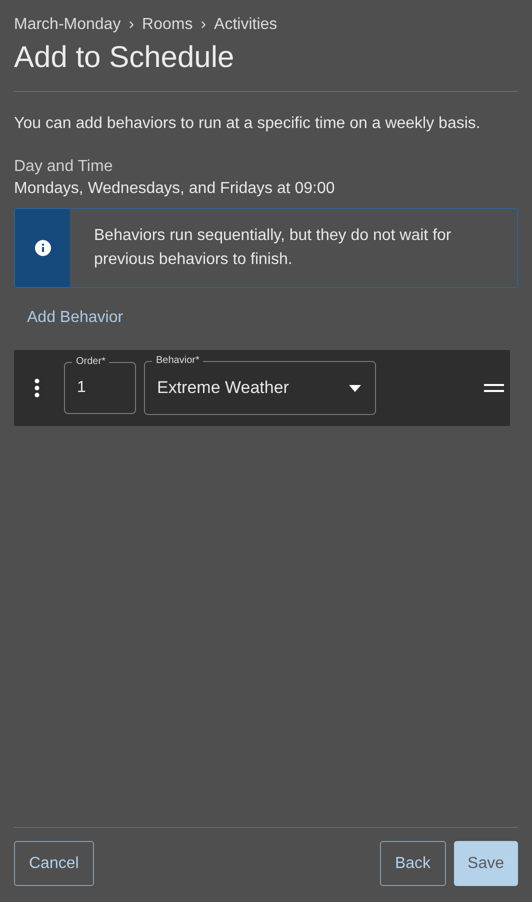 This screenshot has width=532, height=902. What do you see at coordinates (67, 25) in the screenshot?
I see `breadcrumb-link: March-Monday` at bounding box center [67, 25].